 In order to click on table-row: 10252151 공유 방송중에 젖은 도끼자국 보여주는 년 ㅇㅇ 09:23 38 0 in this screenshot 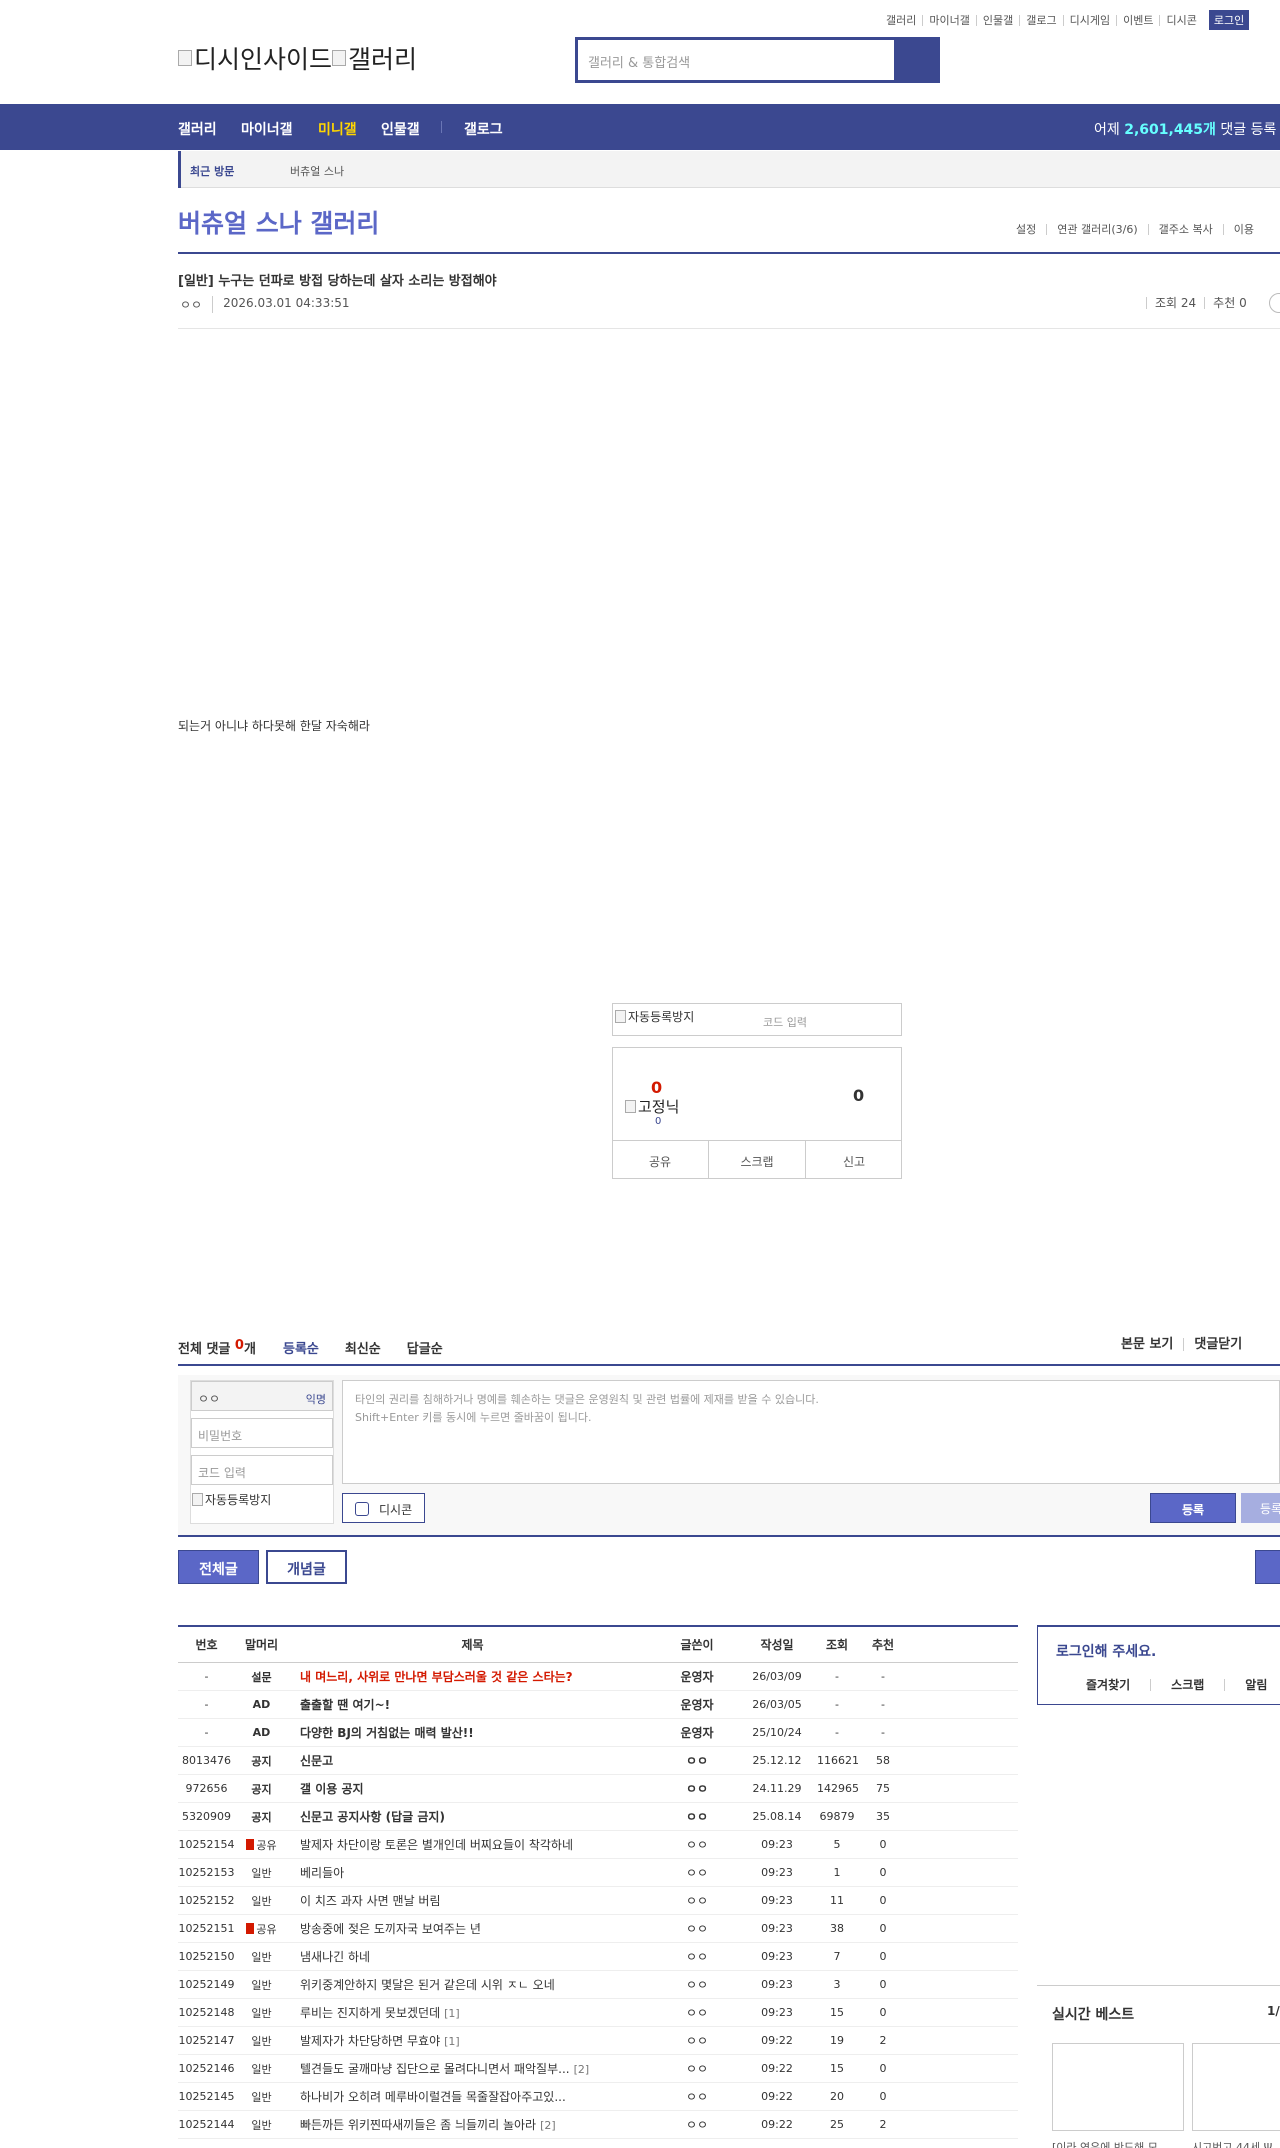, I will do `click(598, 1929)`.